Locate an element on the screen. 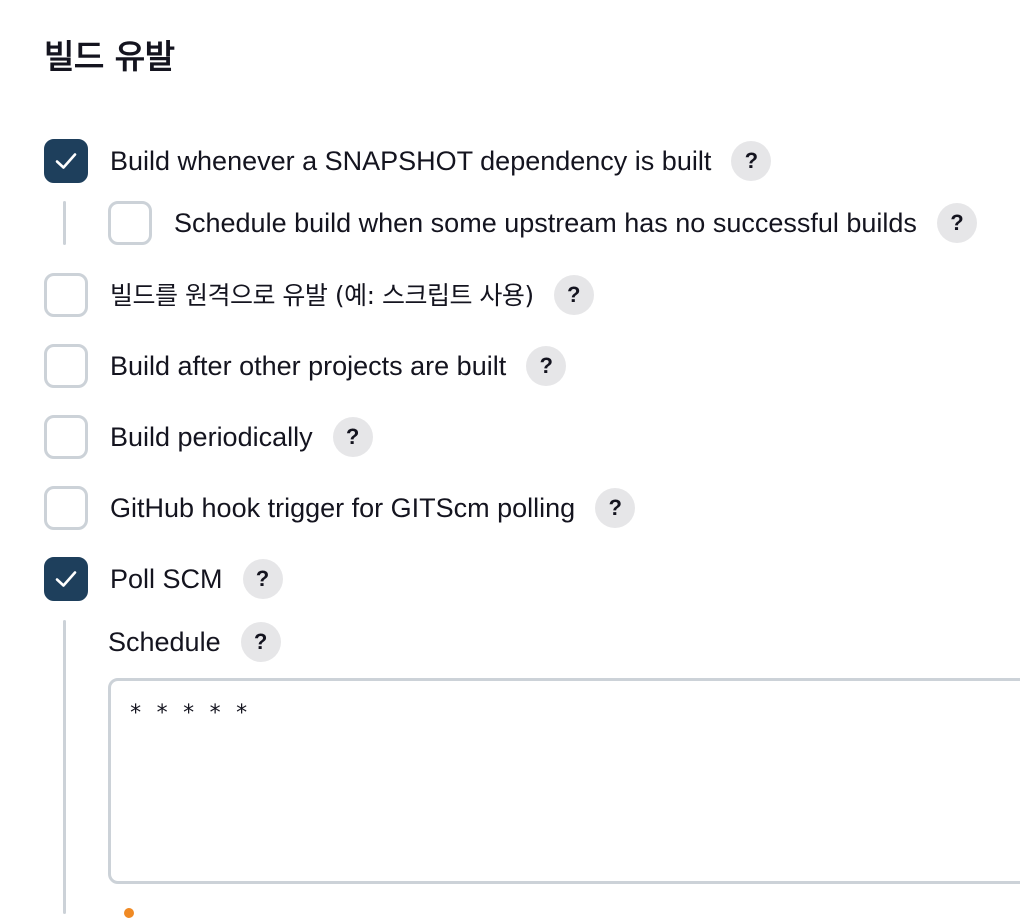 The height and width of the screenshot is (918, 1020). schedule-field-header: Schedule ? is located at coordinates (194, 642).